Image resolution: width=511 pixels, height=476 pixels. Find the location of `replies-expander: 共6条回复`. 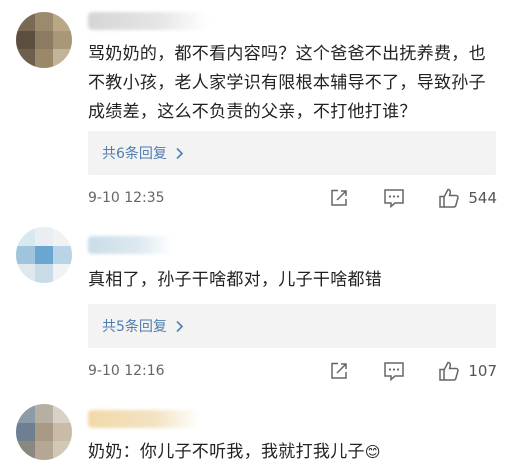

replies-expander: 共6条回复 is located at coordinates (292, 153).